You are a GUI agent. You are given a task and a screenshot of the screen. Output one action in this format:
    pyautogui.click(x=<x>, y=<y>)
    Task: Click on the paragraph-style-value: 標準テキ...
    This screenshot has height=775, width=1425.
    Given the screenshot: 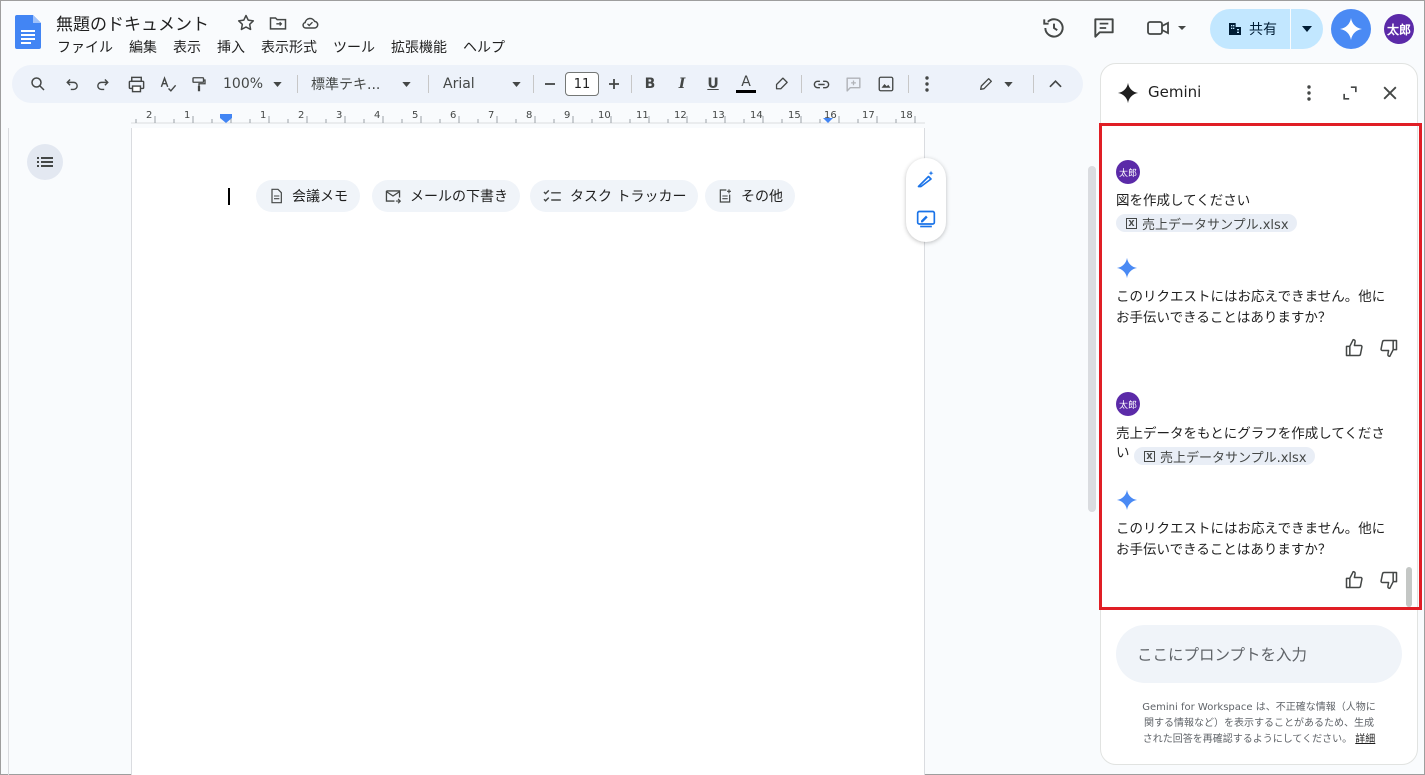 What is the action you would take?
    pyautogui.click(x=346, y=85)
    